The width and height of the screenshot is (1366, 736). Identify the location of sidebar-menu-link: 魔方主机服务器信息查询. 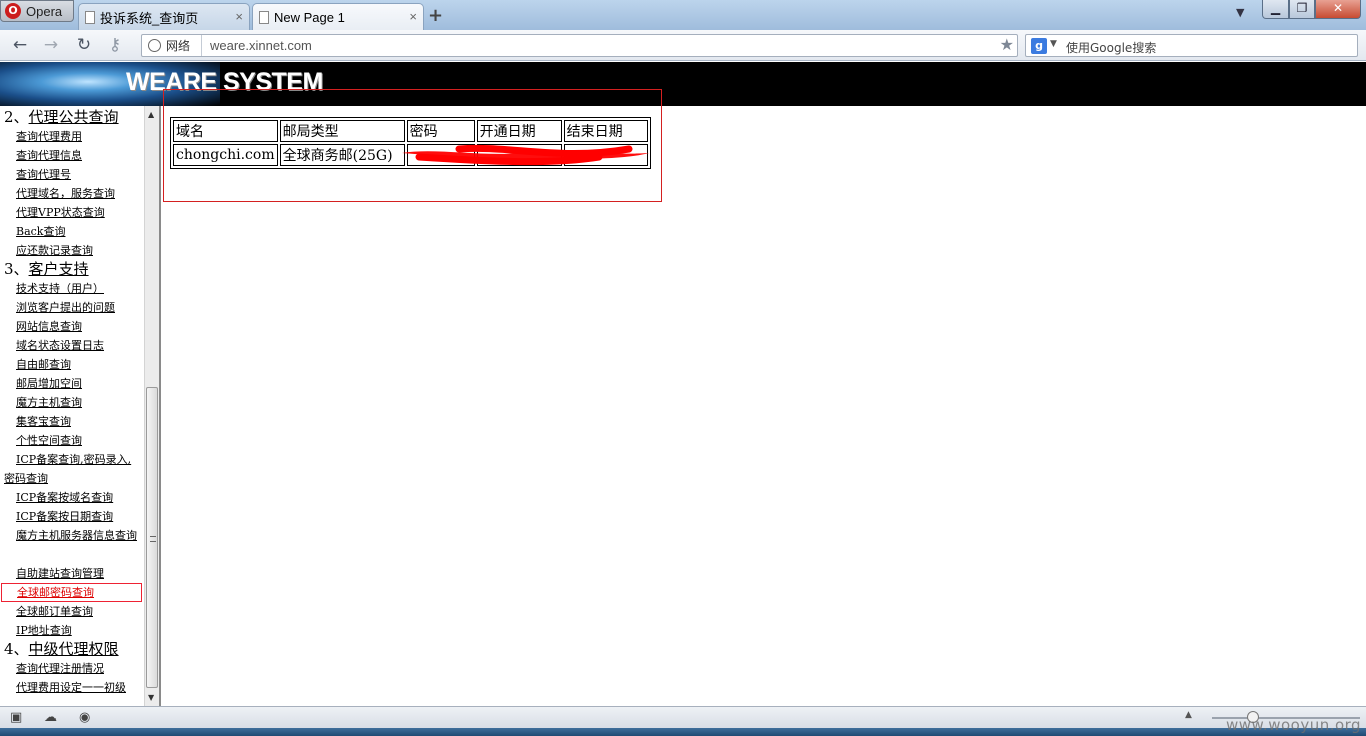
(71, 545).